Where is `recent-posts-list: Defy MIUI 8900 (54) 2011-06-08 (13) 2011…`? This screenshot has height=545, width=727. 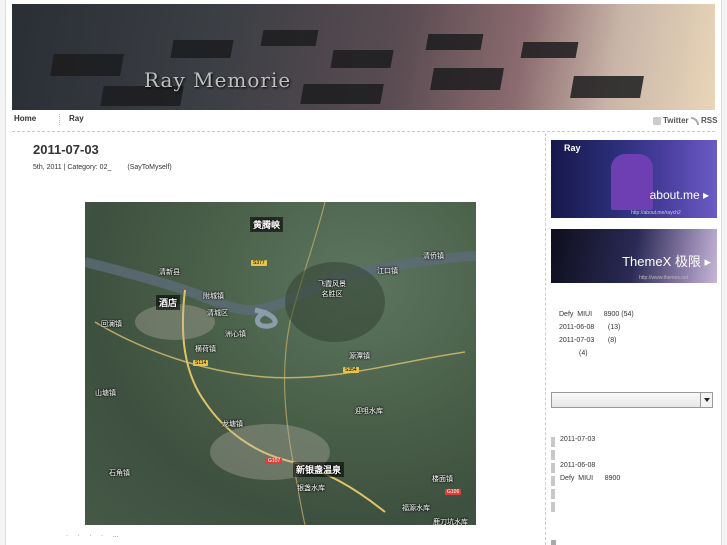 recent-posts-list: Defy MIUI 8900 (54) 2011-06-08 (13) 2011… is located at coordinates (596, 337).